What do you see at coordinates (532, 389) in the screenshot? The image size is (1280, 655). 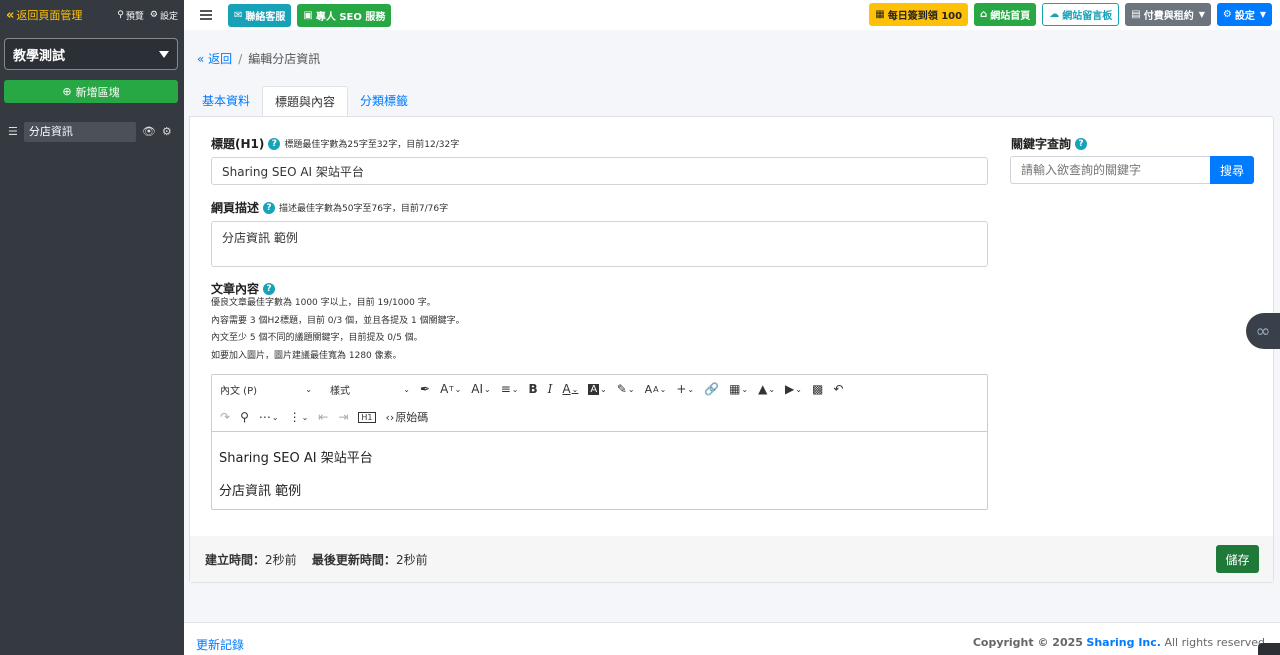 I see `bold-icon: B` at bounding box center [532, 389].